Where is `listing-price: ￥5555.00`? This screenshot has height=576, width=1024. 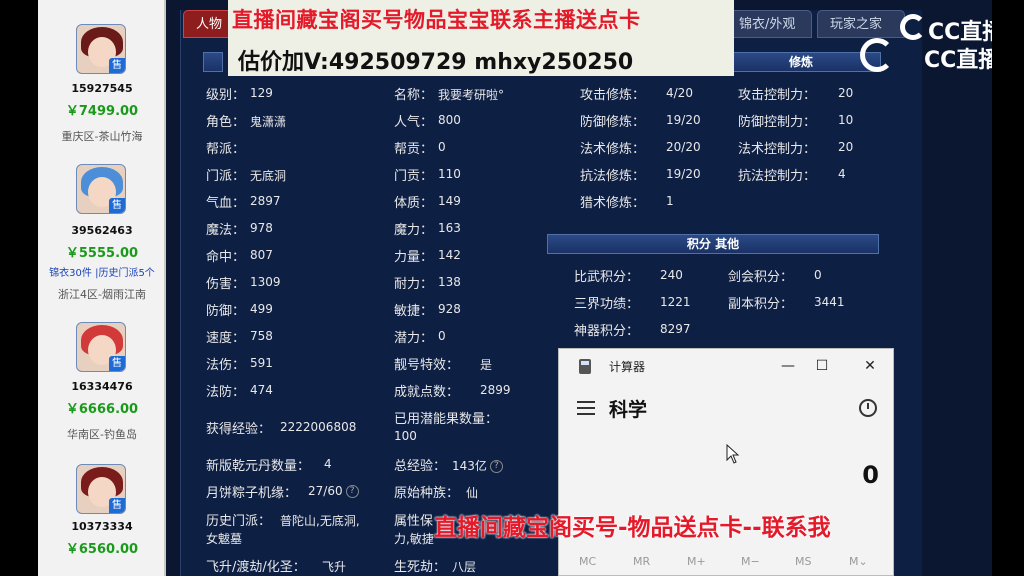 listing-price: ￥5555.00 is located at coordinates (102, 253).